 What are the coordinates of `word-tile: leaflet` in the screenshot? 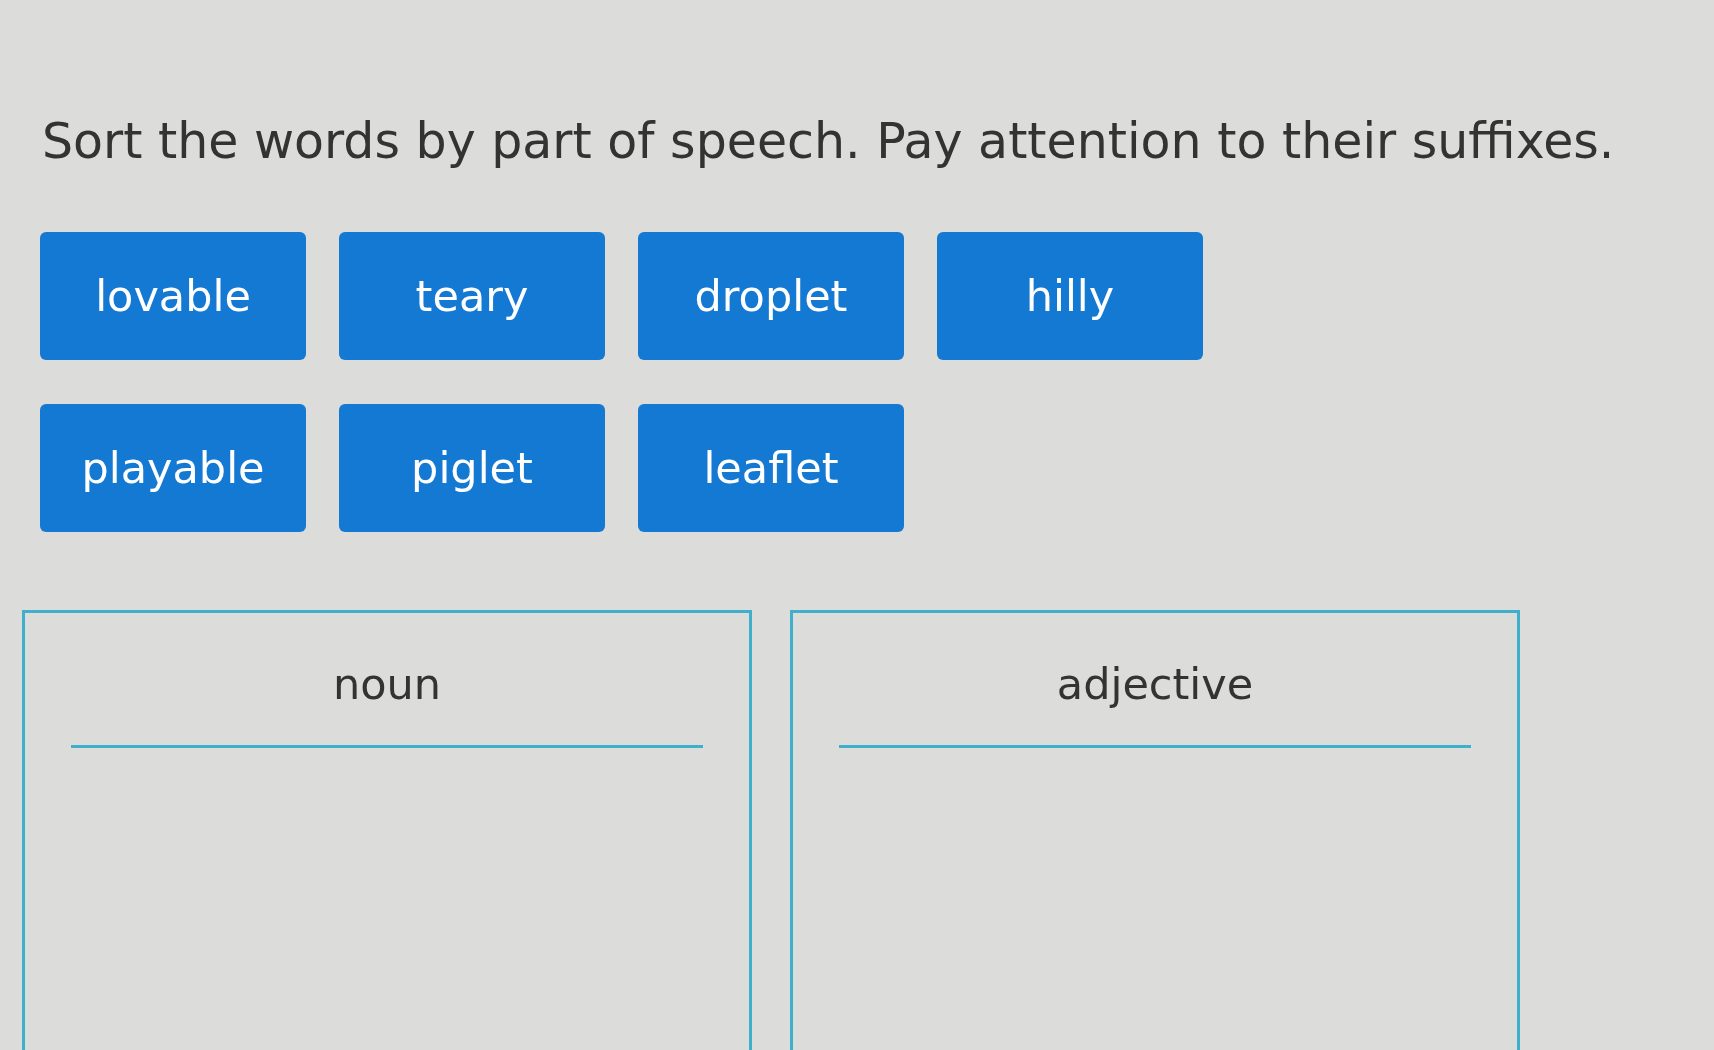 It's located at (771, 468).